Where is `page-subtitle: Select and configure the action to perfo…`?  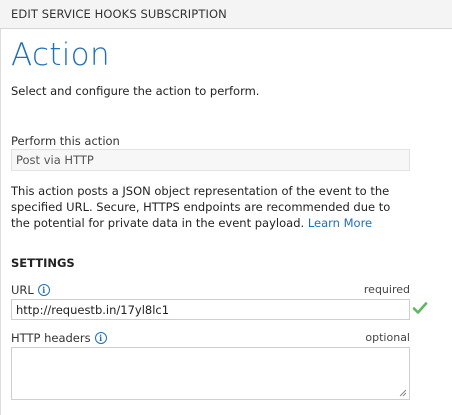 page-subtitle: Select and configure the action to perfo… is located at coordinates (135, 91).